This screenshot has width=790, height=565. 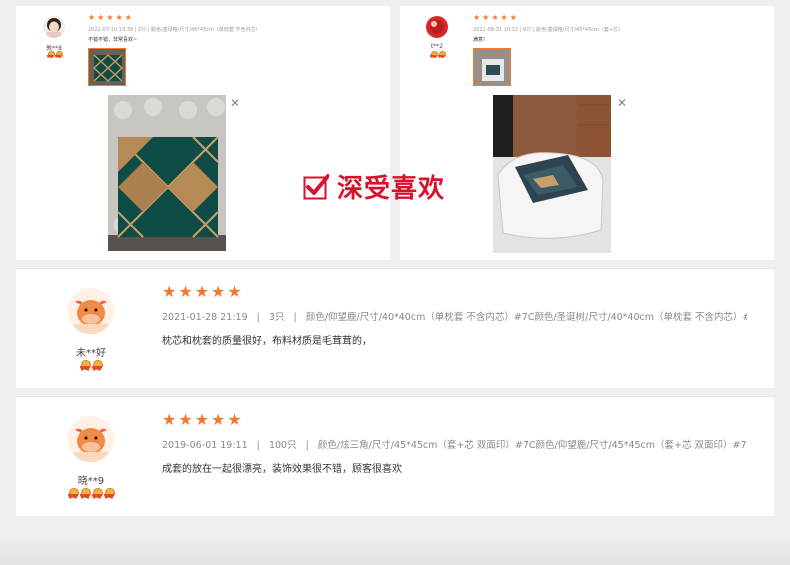 I want to click on footer-shade, so click(x=395, y=552).